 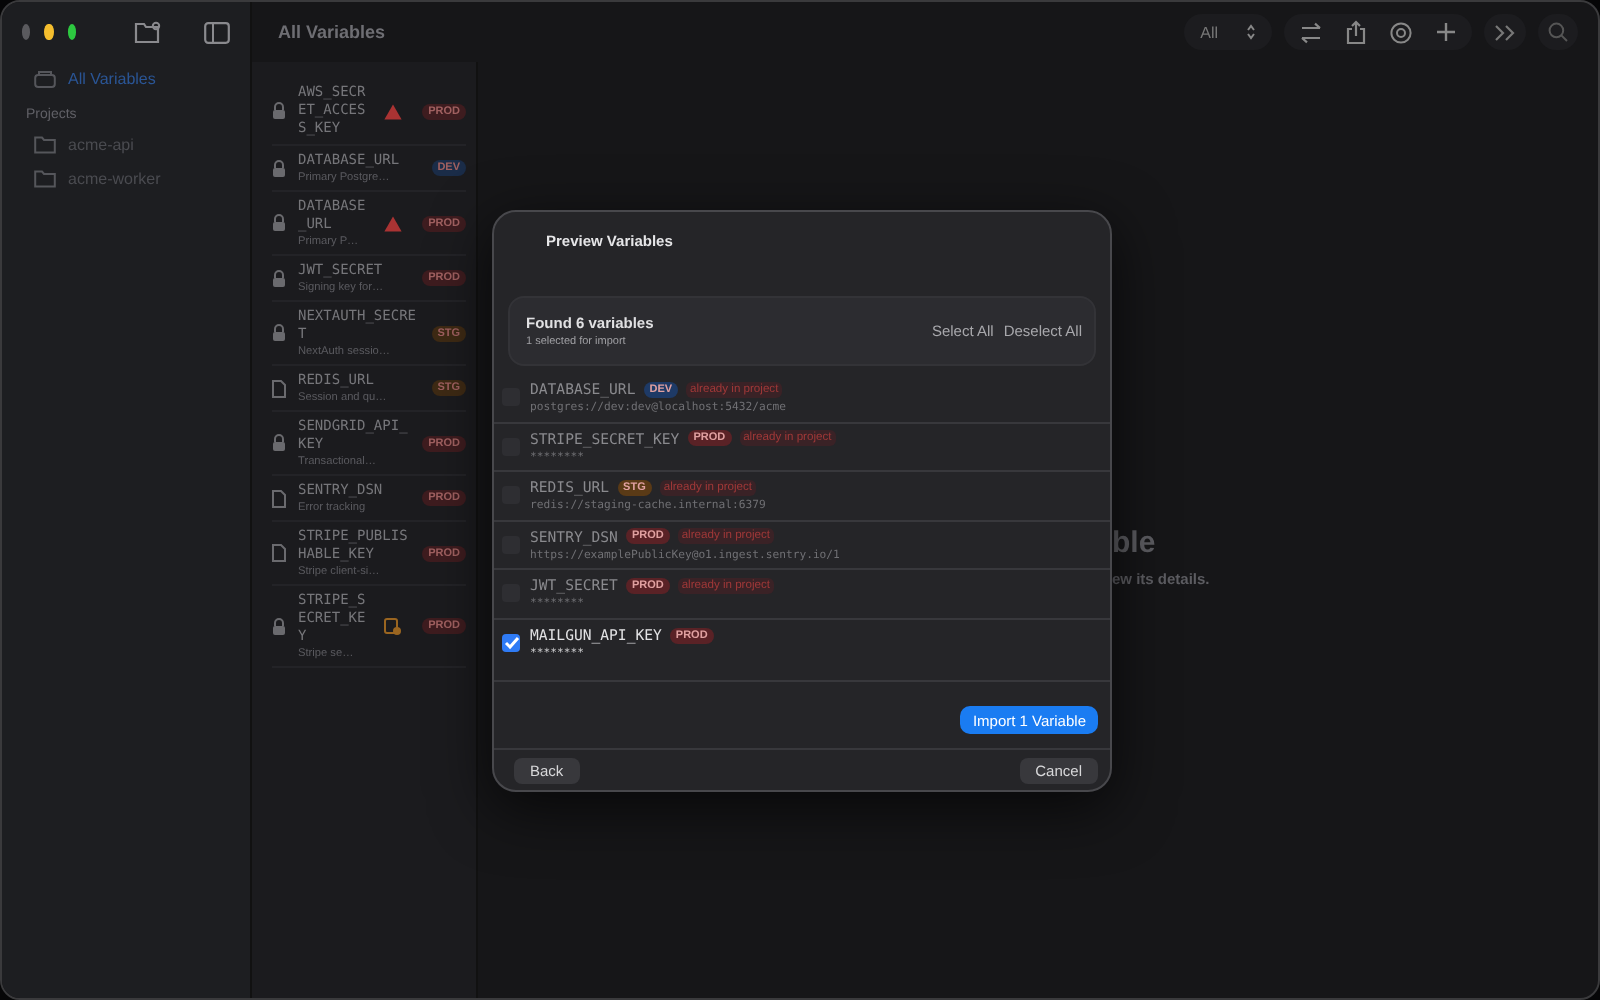 I want to click on sidebar-toggle-icon, so click(x=216, y=32).